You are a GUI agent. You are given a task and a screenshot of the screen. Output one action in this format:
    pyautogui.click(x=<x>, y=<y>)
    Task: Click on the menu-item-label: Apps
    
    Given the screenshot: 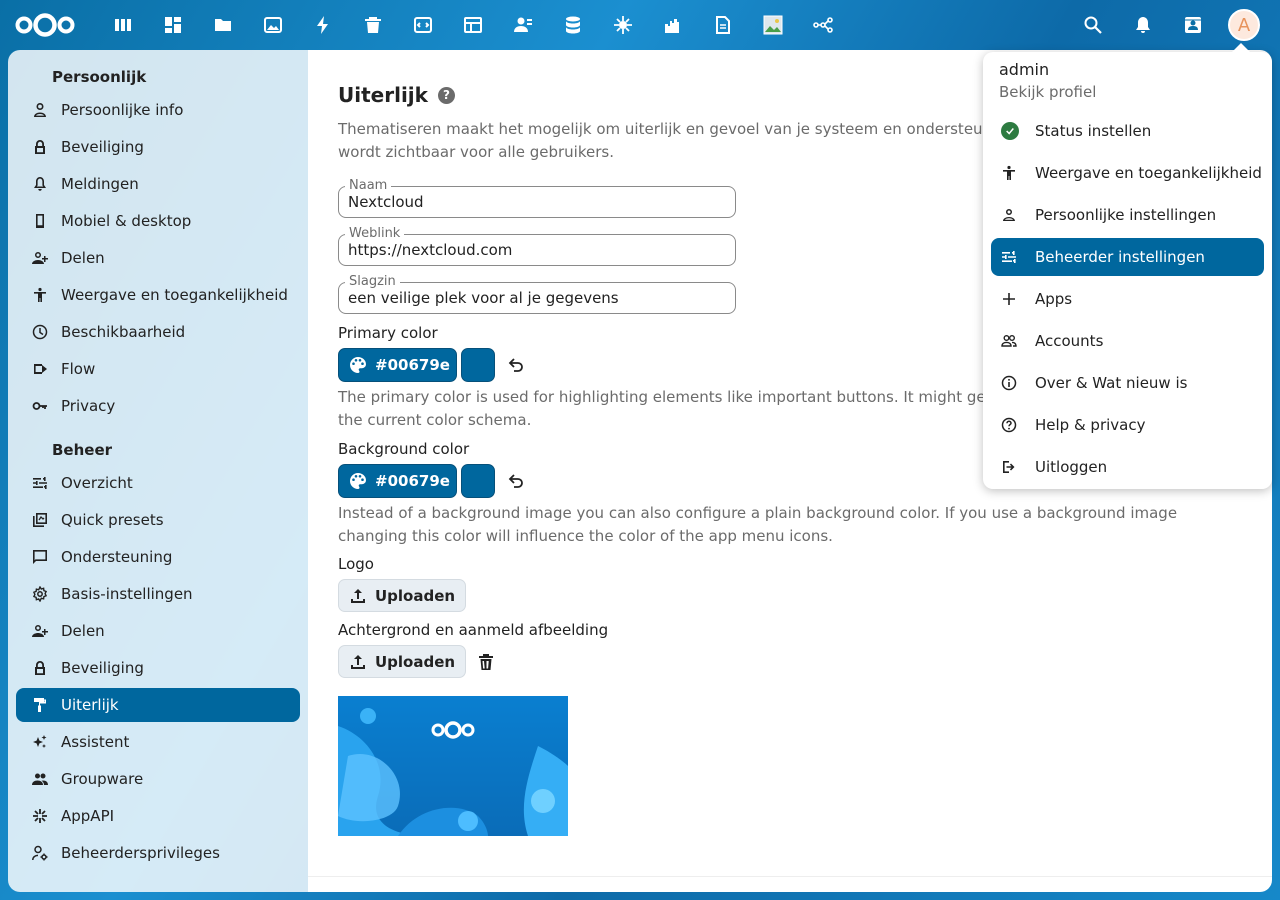 What is the action you would take?
    pyautogui.click(x=1054, y=299)
    